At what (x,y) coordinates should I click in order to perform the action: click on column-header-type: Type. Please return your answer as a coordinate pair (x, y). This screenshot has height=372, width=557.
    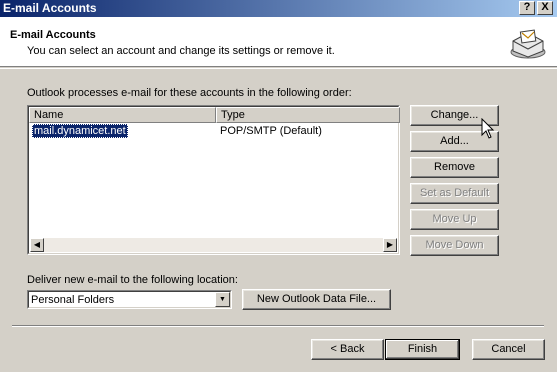
    Looking at the image, I should click on (308, 115).